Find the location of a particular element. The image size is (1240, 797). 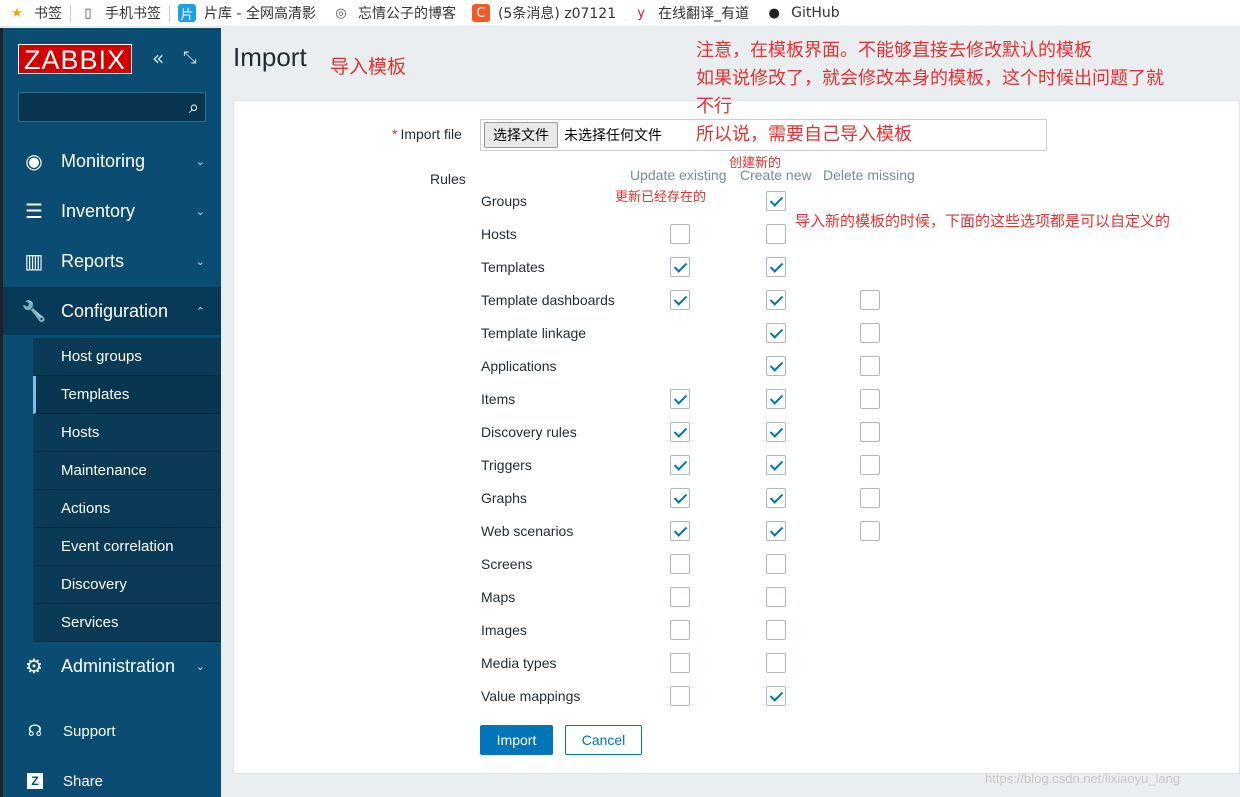

rule-name: Web scenarios is located at coordinates (527, 531).